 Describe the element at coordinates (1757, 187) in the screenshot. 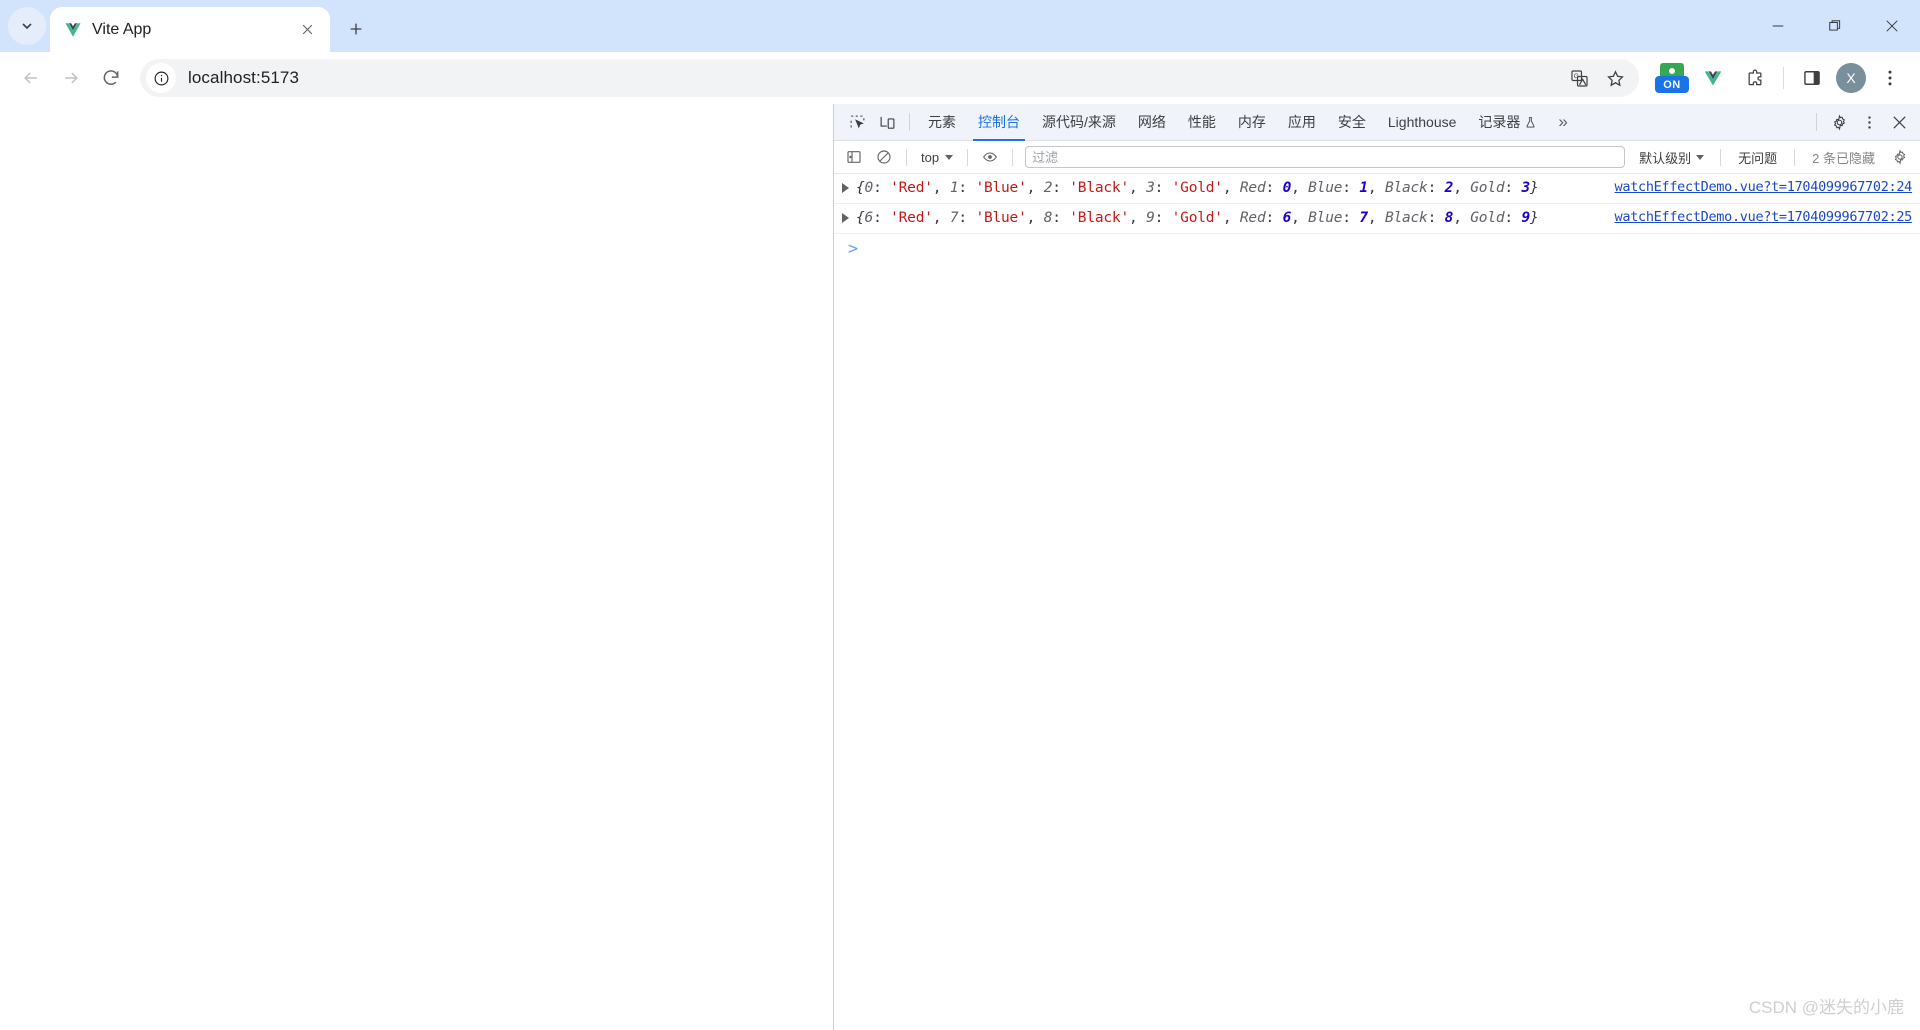

I see `console-log-source-link: watchEffectDemo.vue?t=1704099967702:24` at that location.